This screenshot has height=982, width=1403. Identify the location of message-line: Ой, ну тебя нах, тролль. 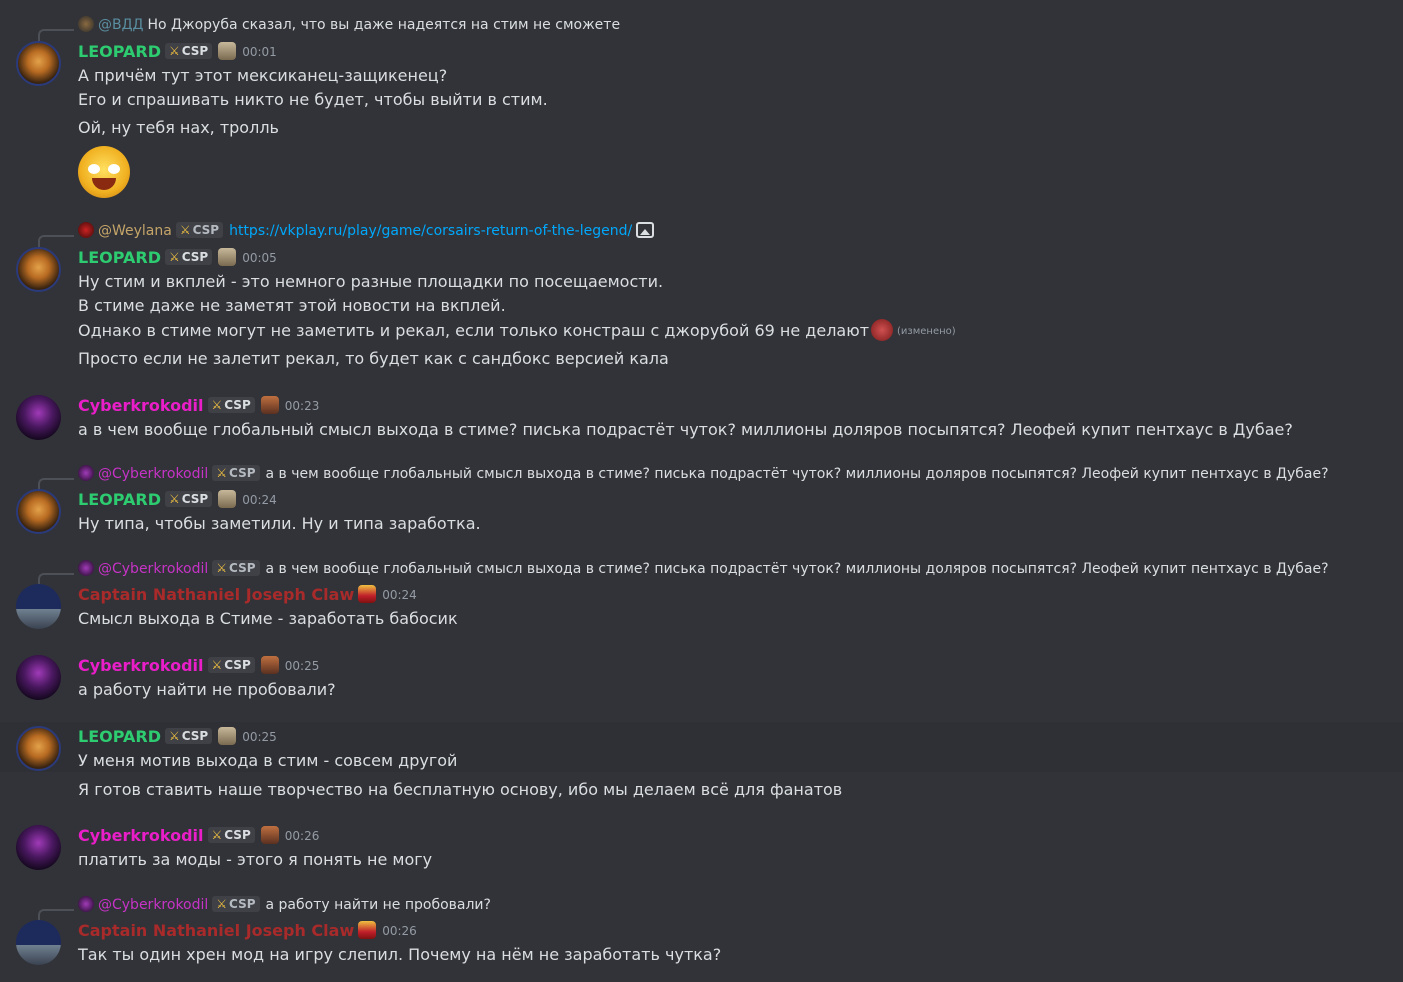
(178, 127).